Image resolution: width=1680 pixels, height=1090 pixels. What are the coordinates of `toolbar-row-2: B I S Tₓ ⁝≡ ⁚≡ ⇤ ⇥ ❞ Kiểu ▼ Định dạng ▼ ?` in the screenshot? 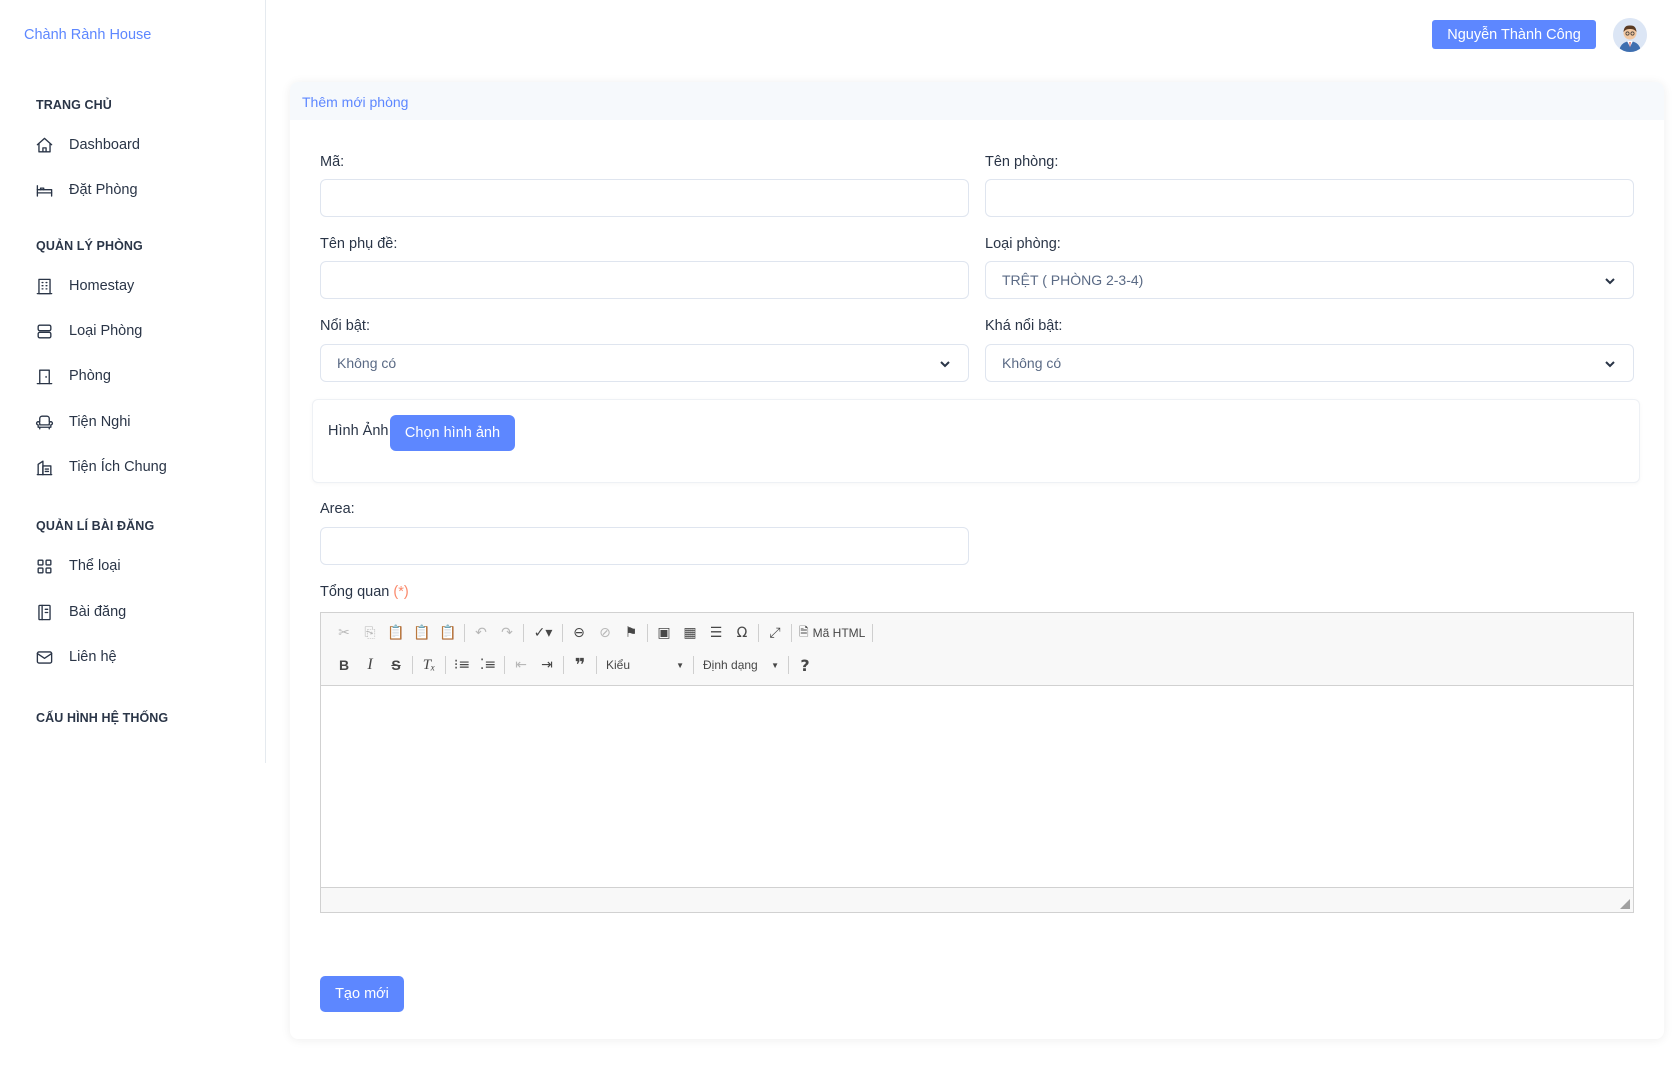 It's located at (574, 665).